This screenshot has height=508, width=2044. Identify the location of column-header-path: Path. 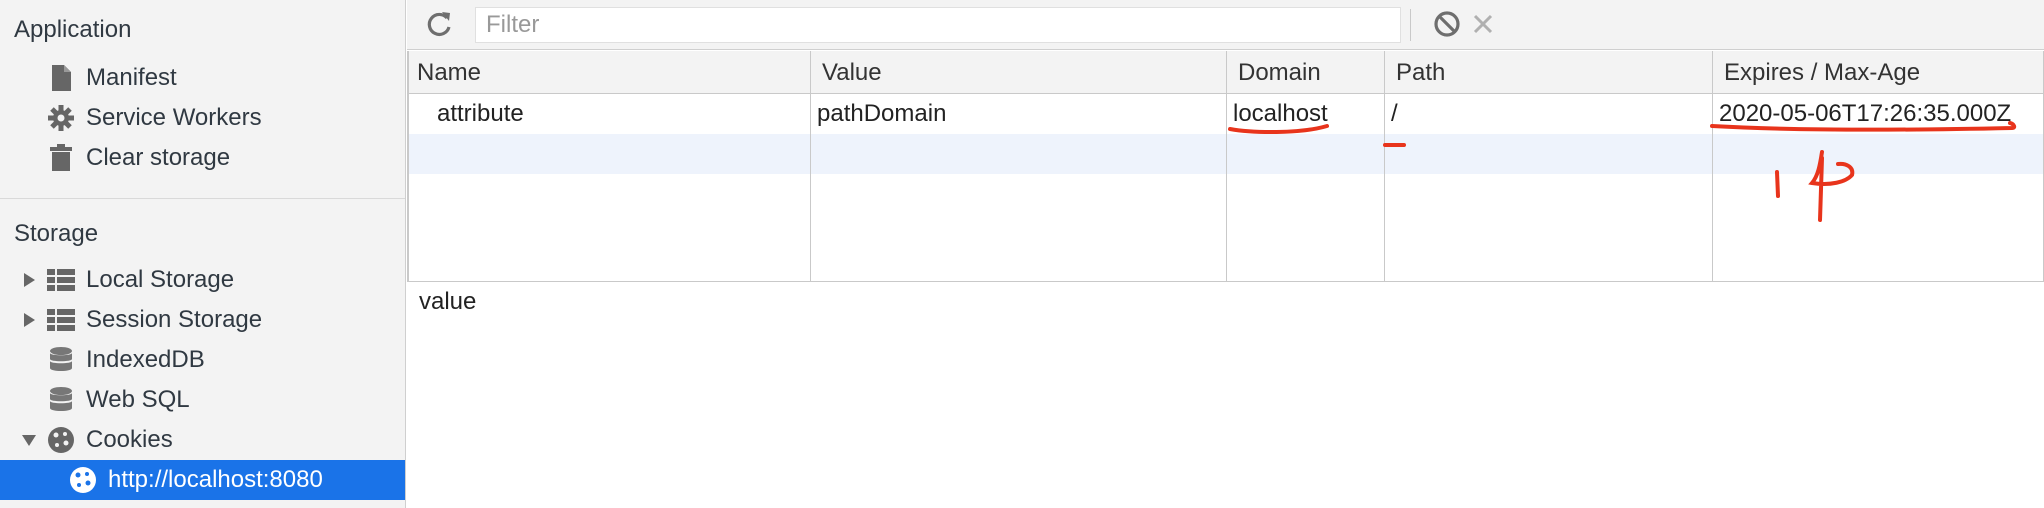
(1550, 72).